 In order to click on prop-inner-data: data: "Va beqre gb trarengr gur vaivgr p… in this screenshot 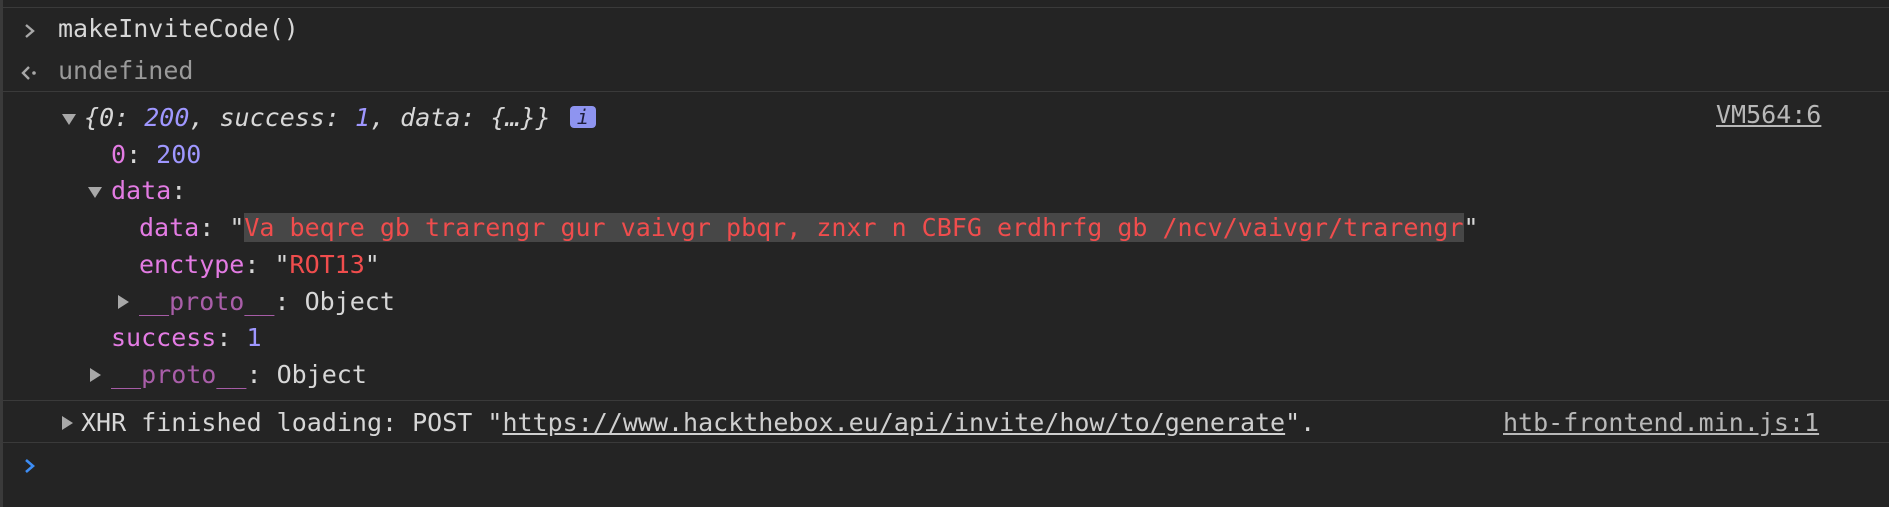, I will do `click(809, 227)`.